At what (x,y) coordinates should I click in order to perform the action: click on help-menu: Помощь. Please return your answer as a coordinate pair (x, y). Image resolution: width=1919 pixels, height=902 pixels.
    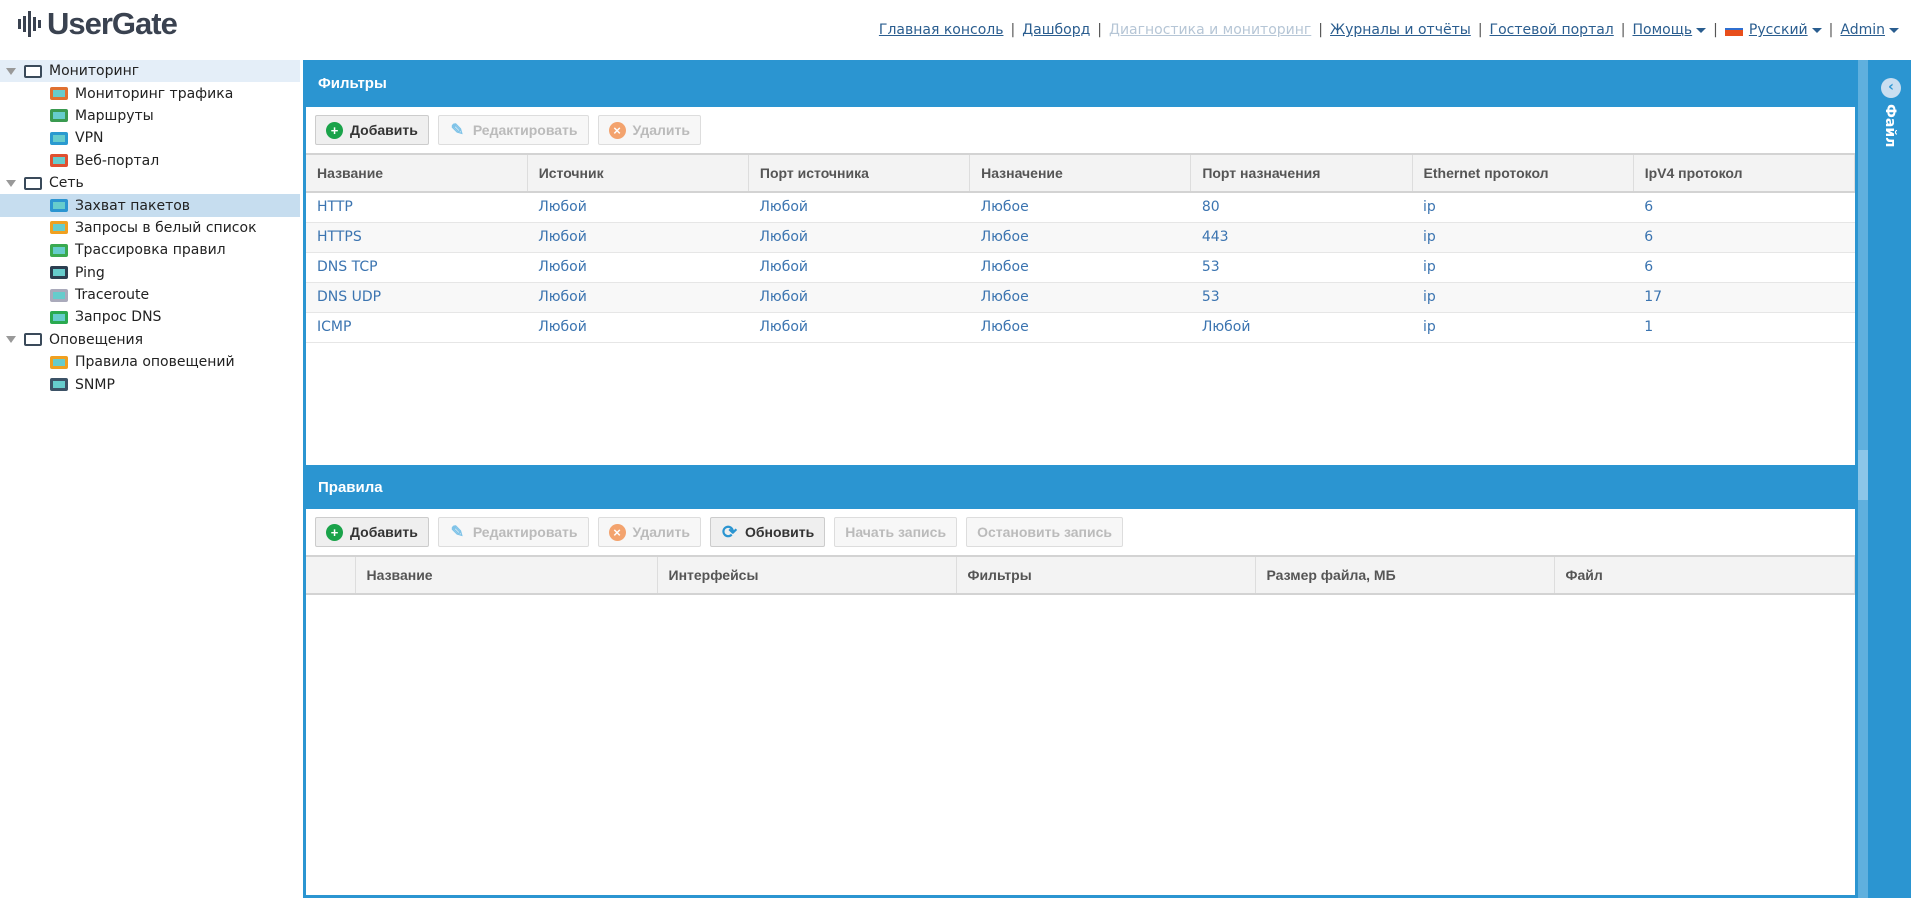
    Looking at the image, I should click on (1669, 30).